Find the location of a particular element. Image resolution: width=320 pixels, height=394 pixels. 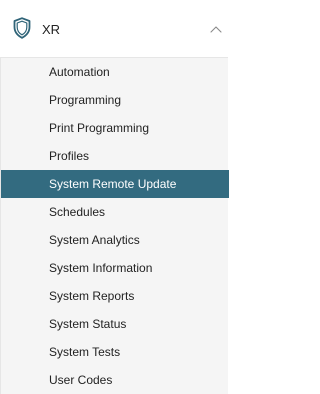

menu-item-label: Automation is located at coordinates (79, 72).